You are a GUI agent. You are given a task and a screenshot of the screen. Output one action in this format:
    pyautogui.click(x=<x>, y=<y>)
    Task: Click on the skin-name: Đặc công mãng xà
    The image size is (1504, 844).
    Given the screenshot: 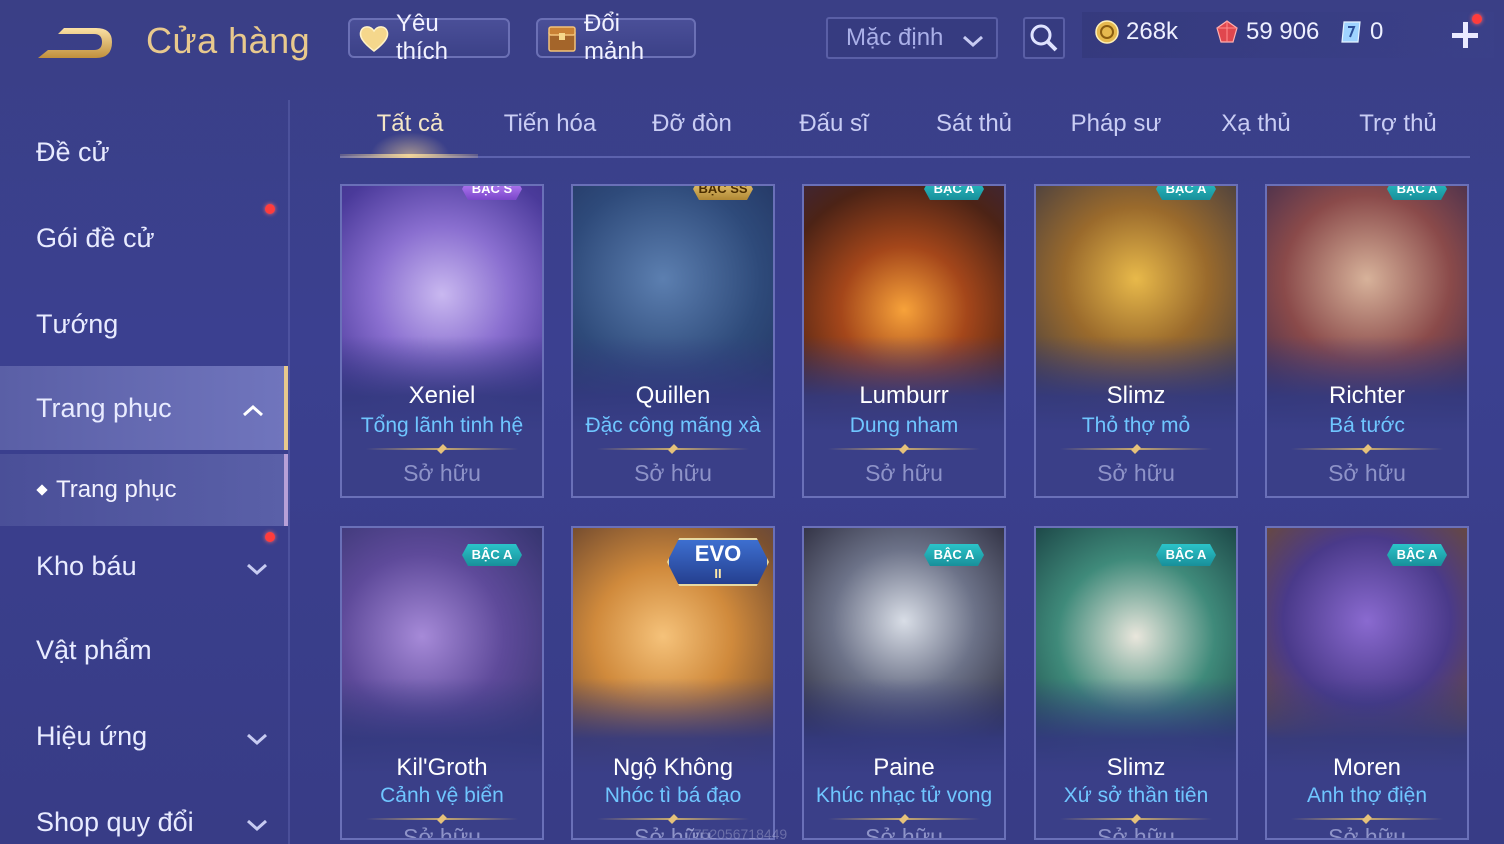 What is the action you would take?
    pyautogui.click(x=673, y=425)
    